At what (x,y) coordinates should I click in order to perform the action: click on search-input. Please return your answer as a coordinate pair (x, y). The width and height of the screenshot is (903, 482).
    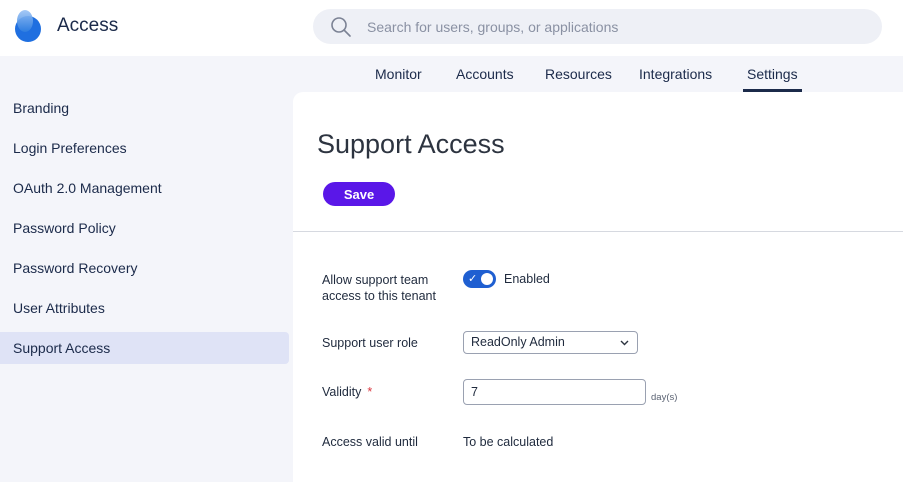
    Looking at the image, I should click on (617, 26).